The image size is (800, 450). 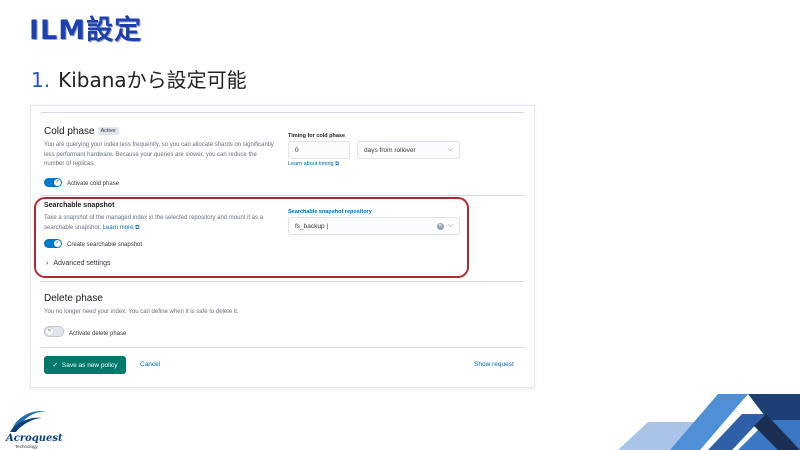 I want to click on subtitle-text: Kibanaから設定可能, so click(x=152, y=80).